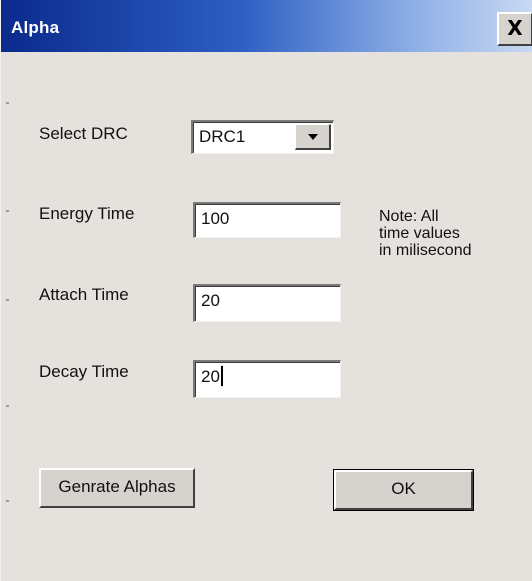  I want to click on close-icon: X, so click(515, 28).